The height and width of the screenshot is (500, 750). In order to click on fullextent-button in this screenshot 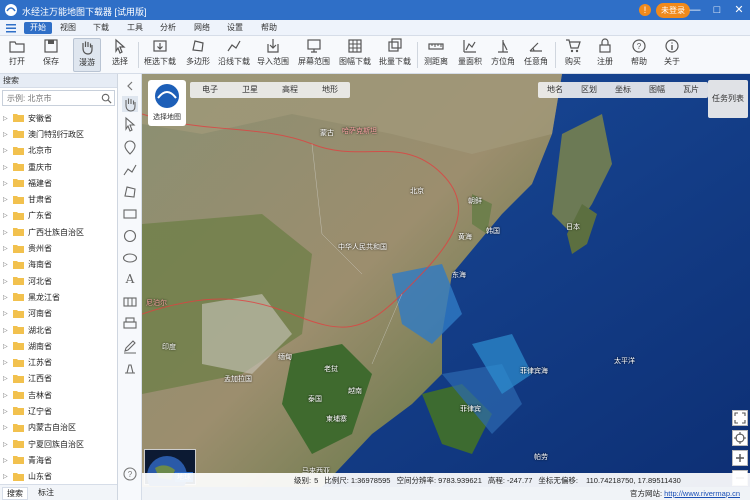, I will do `click(740, 418)`.